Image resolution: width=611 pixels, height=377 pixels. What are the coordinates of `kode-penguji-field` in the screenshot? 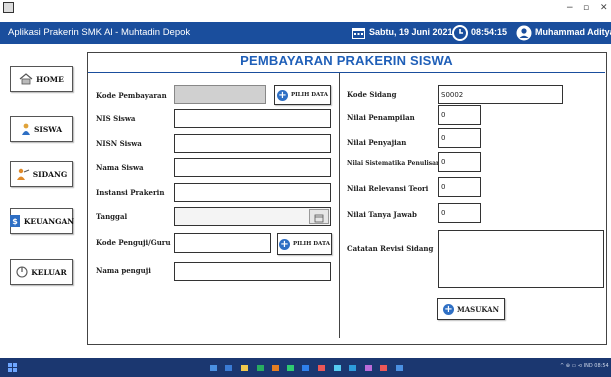 It's located at (222, 243).